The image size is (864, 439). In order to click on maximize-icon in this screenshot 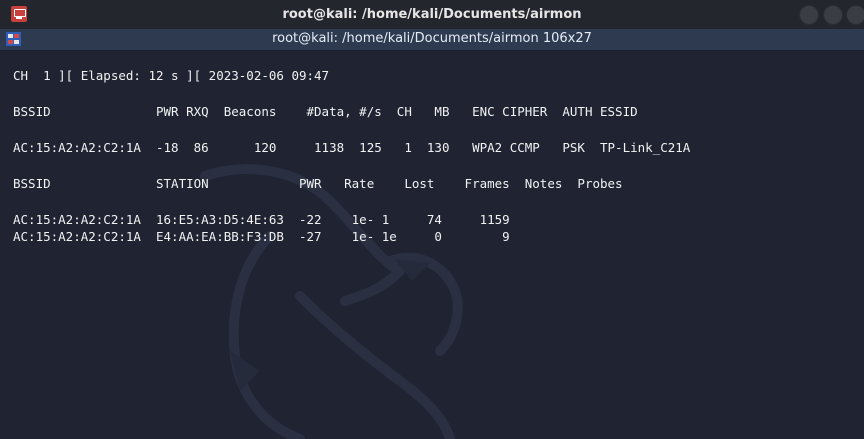, I will do `click(833, 15)`.